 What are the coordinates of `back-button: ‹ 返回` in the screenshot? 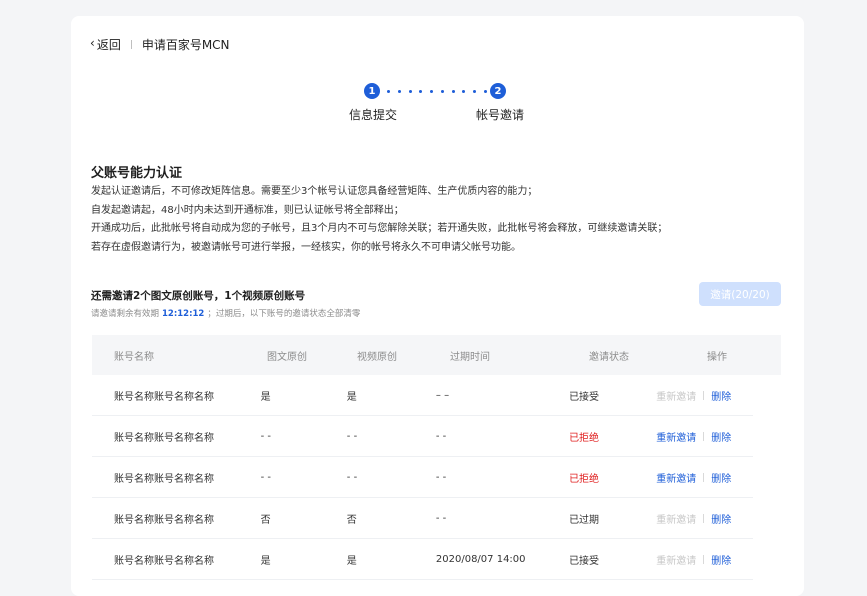 It's located at (105, 44).